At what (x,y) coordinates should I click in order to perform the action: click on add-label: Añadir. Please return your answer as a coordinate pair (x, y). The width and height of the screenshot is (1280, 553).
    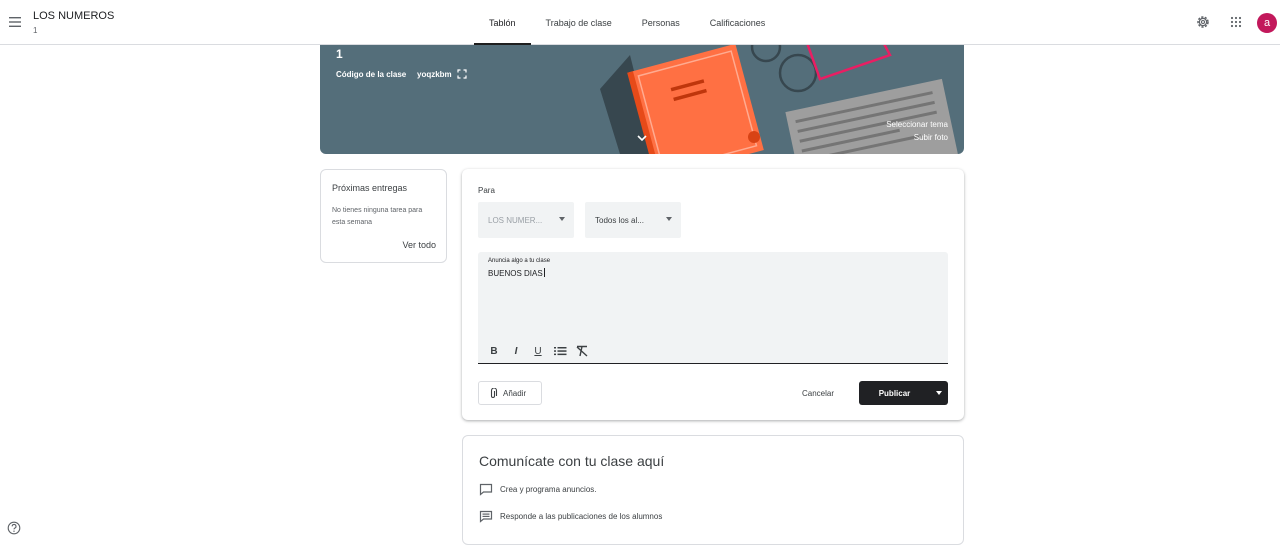
    Looking at the image, I should click on (515, 393).